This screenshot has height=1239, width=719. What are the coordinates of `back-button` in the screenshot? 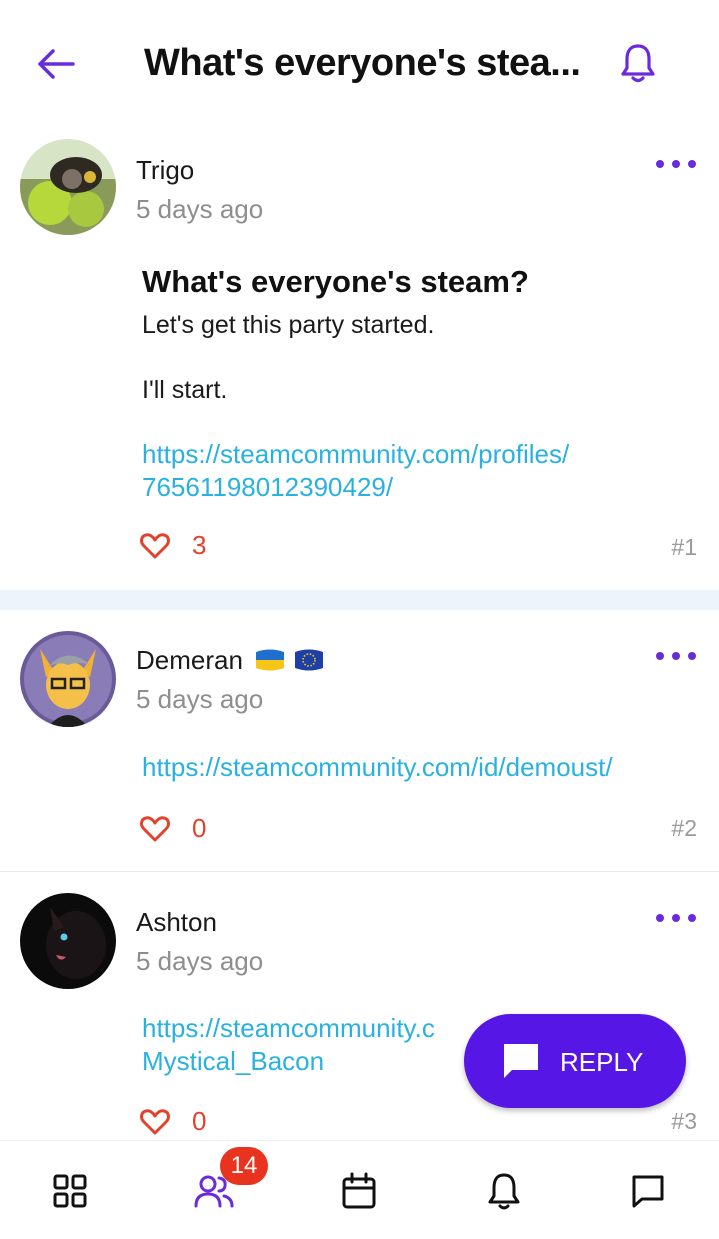 It's located at (56, 64).